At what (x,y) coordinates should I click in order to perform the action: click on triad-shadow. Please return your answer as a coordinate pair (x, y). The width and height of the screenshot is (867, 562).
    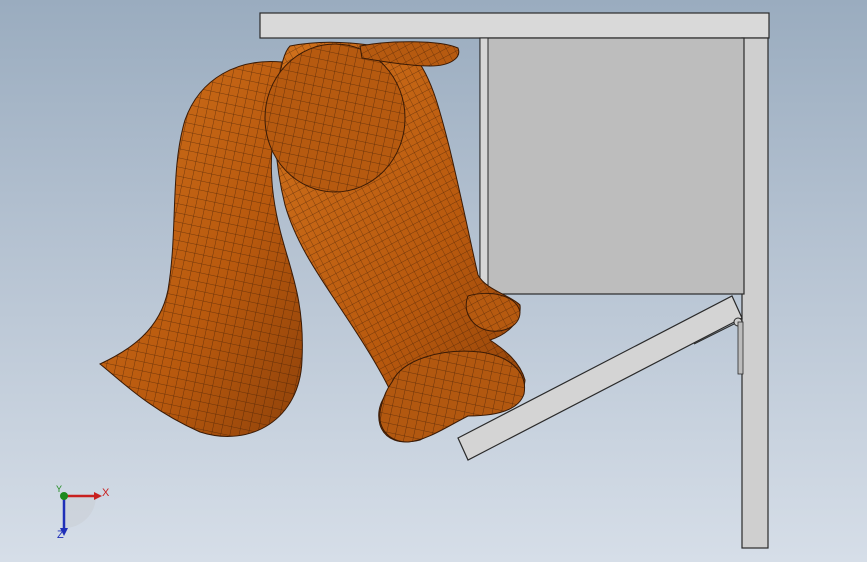
    Looking at the image, I should click on (80, 512).